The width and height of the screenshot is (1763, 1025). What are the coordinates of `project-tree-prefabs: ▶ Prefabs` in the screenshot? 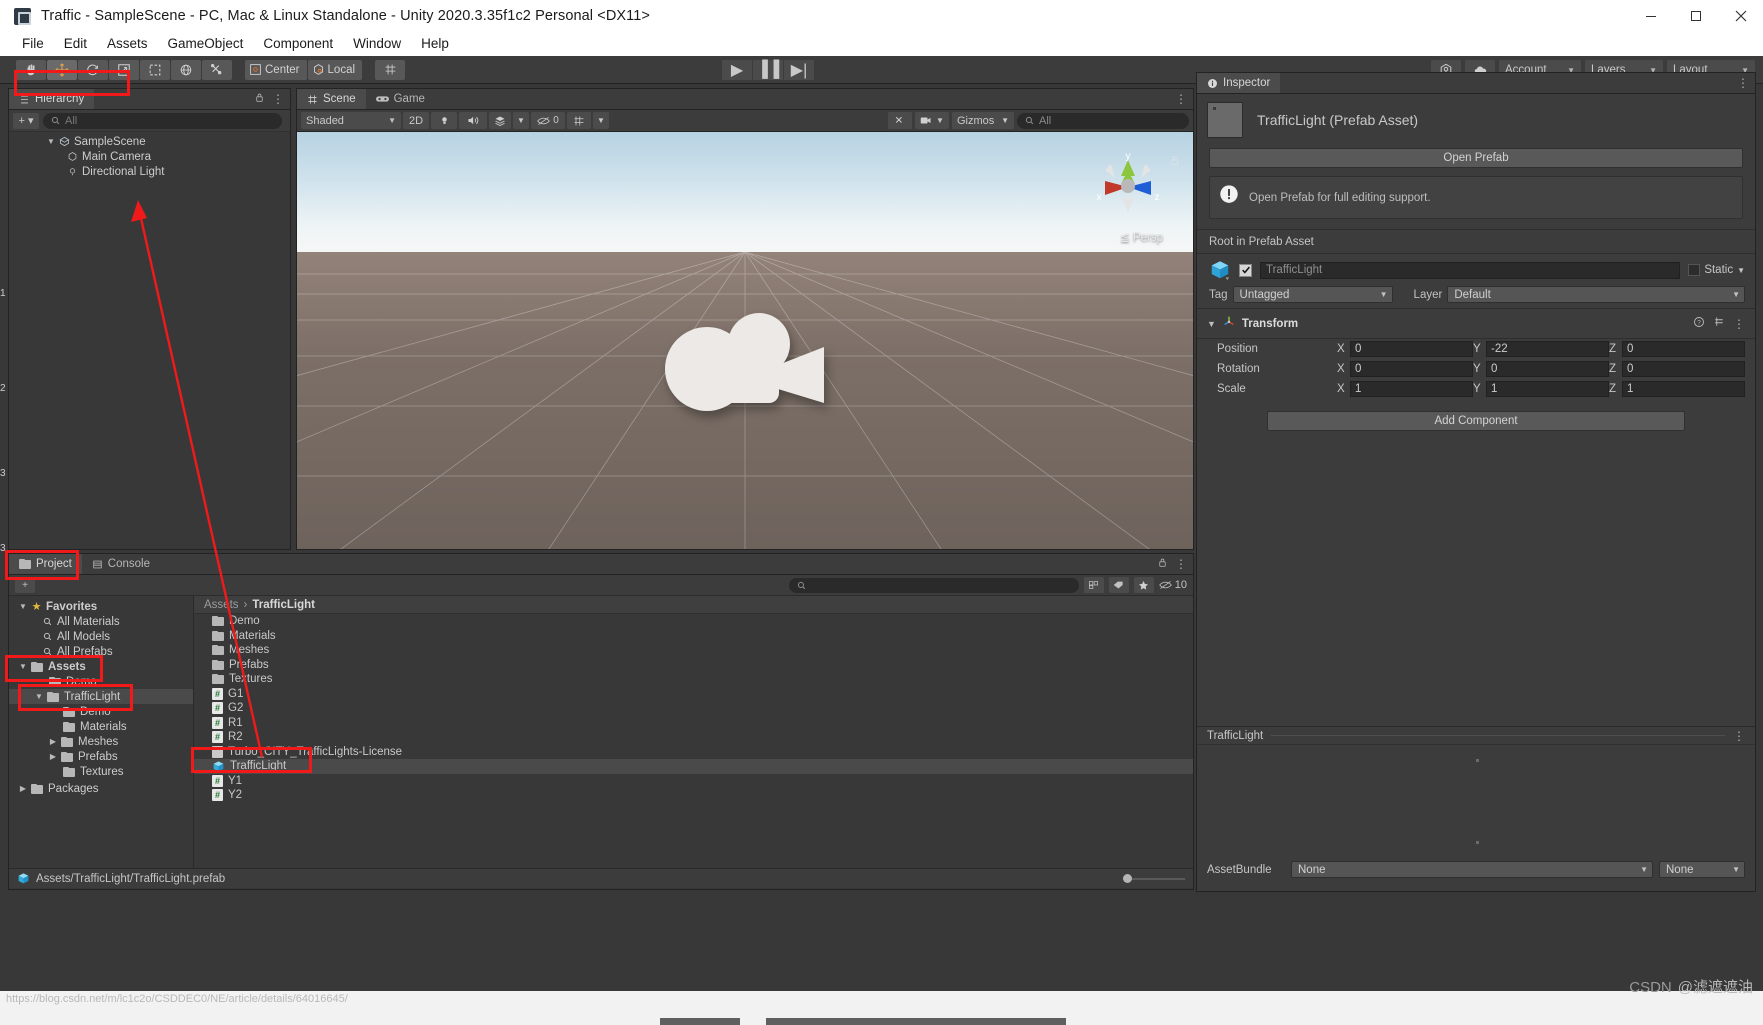 It's located at (101, 756).